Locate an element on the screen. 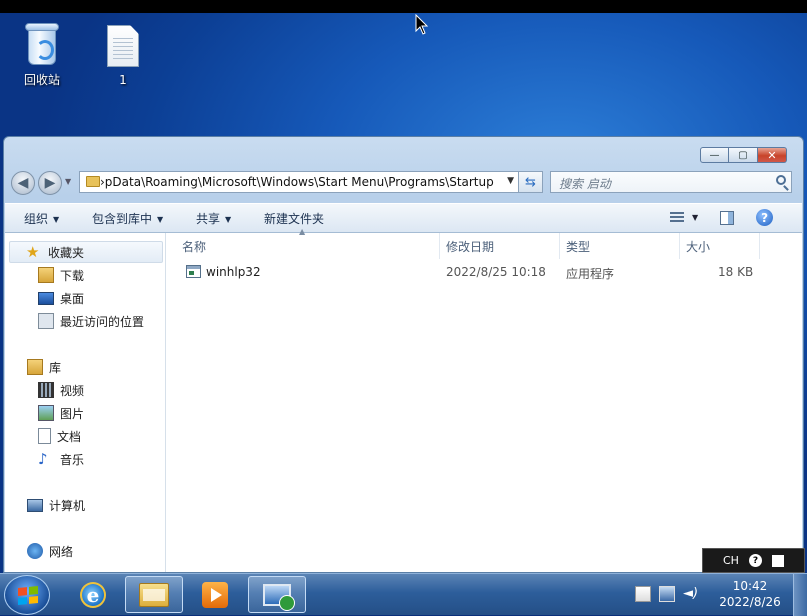 Image resolution: width=807 pixels, height=616 pixels. windows-logo-icon is located at coordinates (28, 595).